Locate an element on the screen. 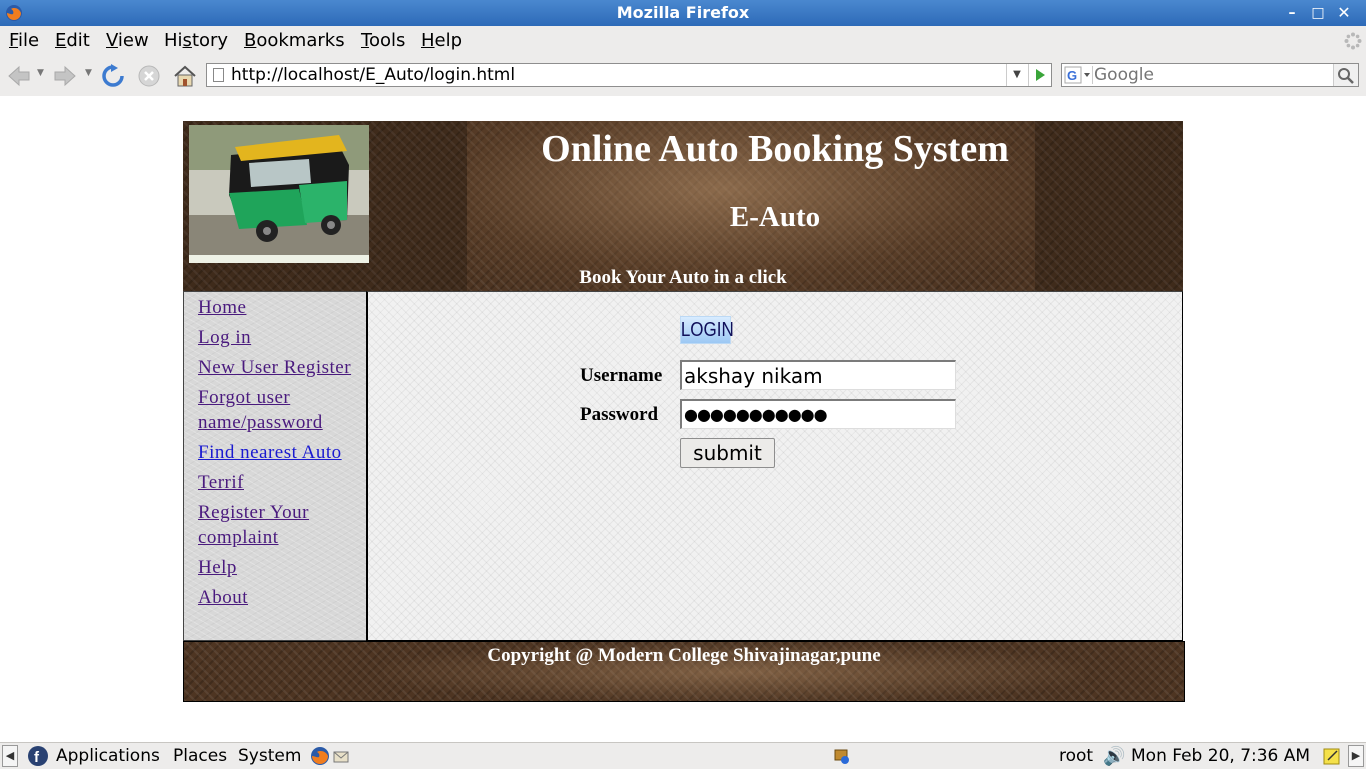 This screenshot has height=769, width=1366. window-title: Mozilla Firefox is located at coordinates (683, 12).